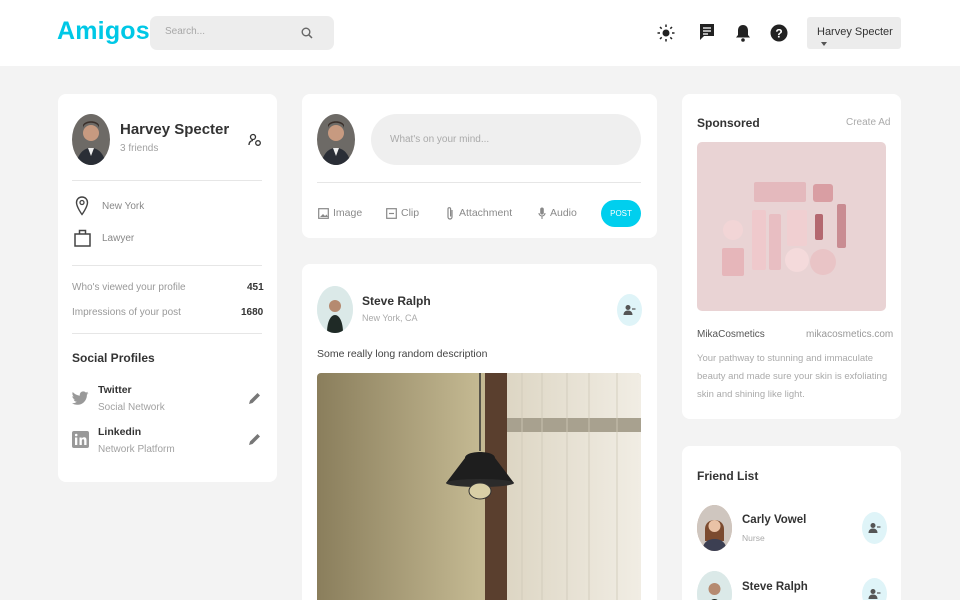 The height and width of the screenshot is (600, 960). Describe the element at coordinates (728, 476) in the screenshot. I see `friend-list-heading: Friend List` at that location.